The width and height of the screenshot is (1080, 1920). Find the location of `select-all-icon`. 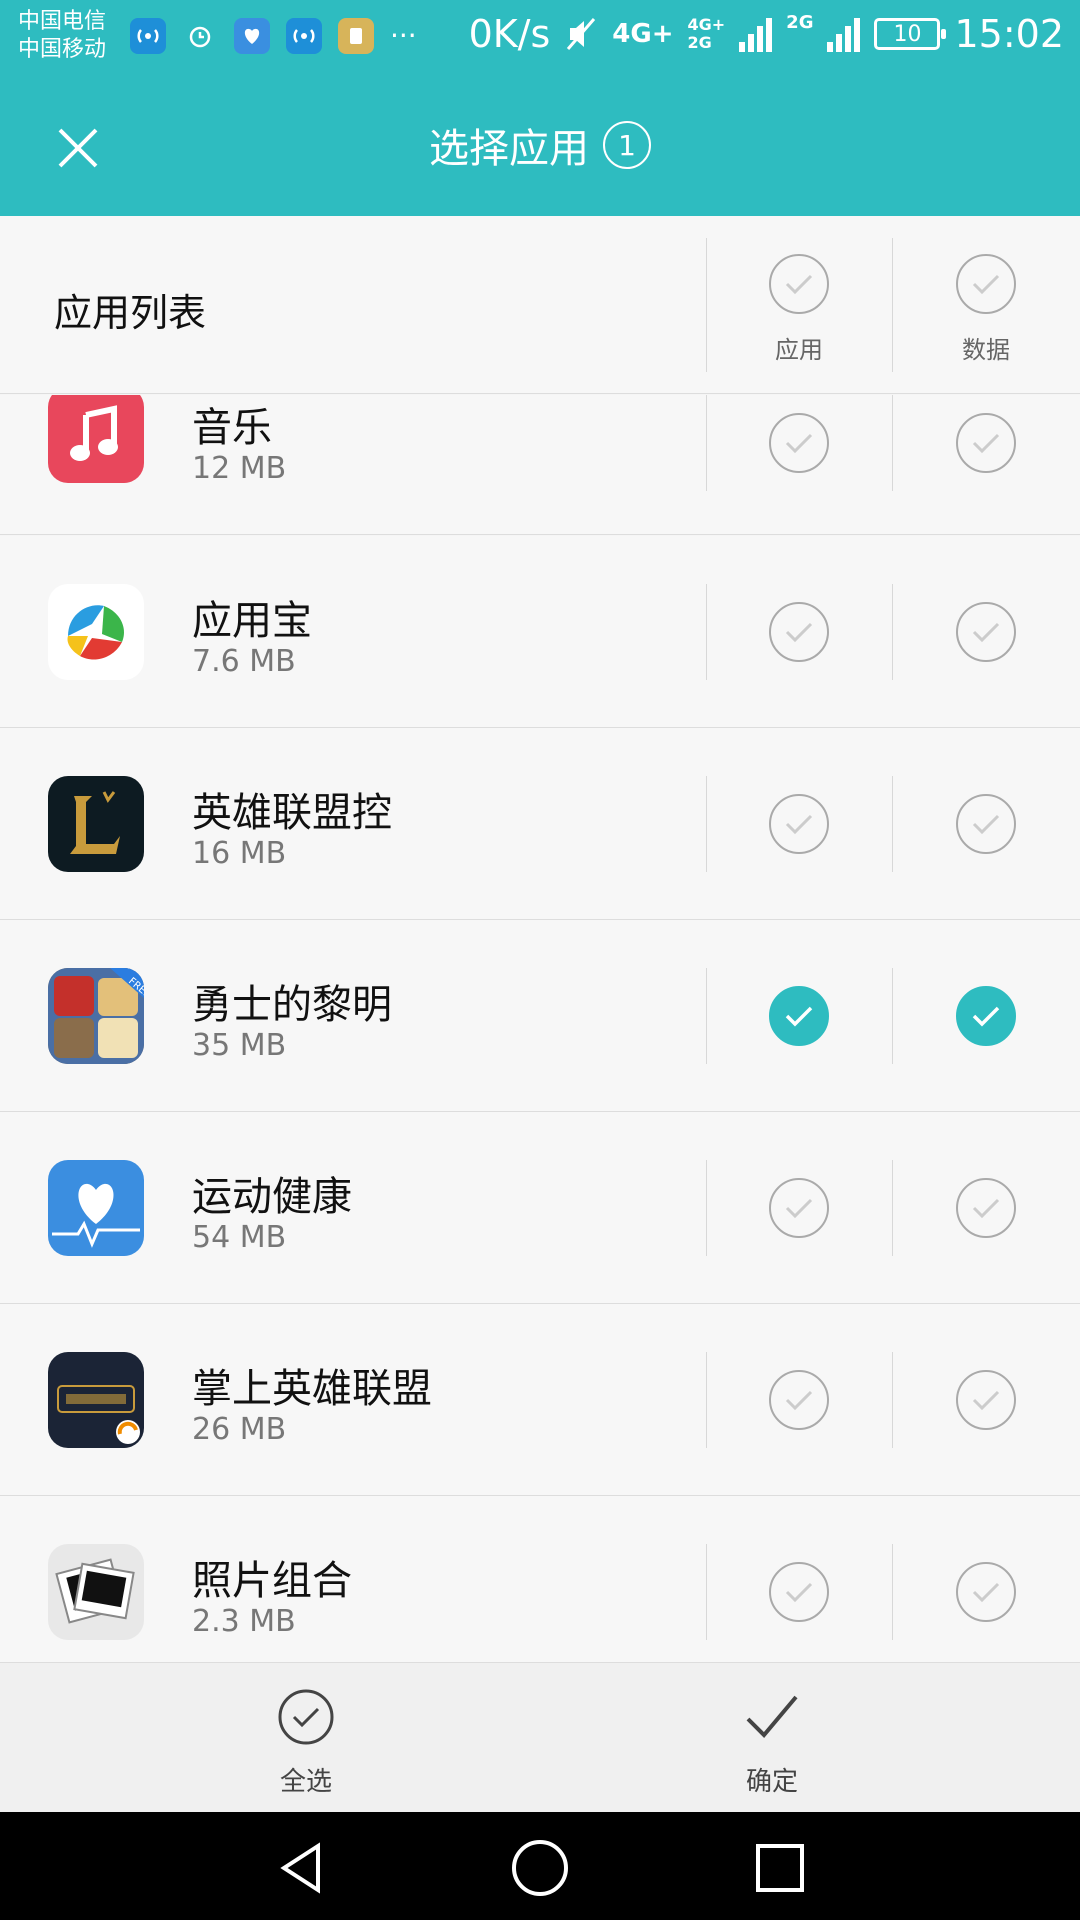

select-all-icon is located at coordinates (306, 1717).